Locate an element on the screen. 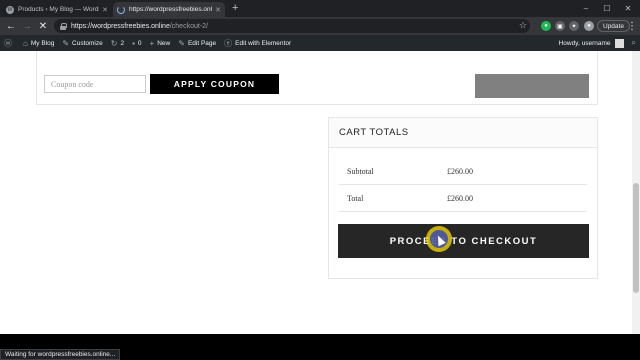  comments-count: 0 is located at coordinates (139, 43).